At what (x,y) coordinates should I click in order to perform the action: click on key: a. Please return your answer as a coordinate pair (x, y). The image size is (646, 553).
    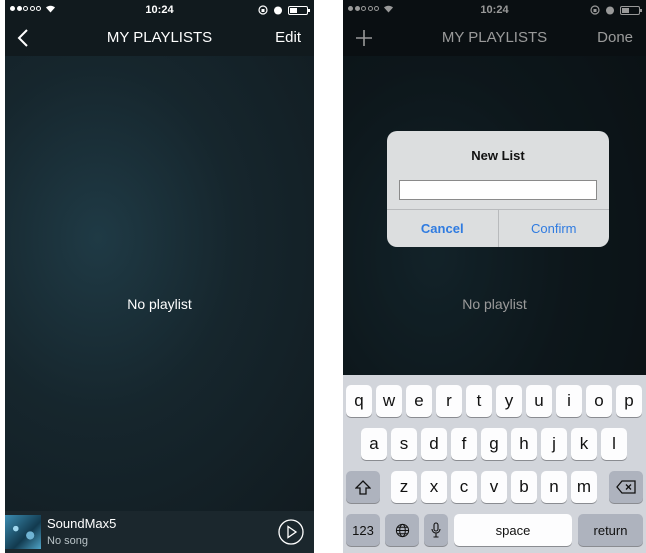
    Looking at the image, I should click on (374, 444).